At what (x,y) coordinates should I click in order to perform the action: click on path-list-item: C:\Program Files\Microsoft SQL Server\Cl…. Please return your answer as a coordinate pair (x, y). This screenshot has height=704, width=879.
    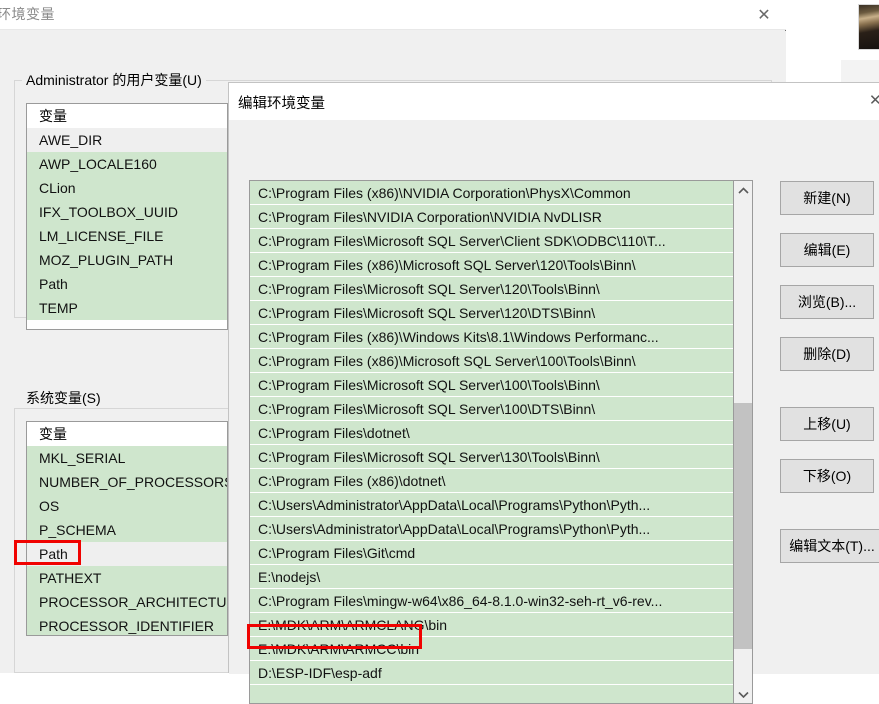
    Looking at the image, I should click on (491, 241).